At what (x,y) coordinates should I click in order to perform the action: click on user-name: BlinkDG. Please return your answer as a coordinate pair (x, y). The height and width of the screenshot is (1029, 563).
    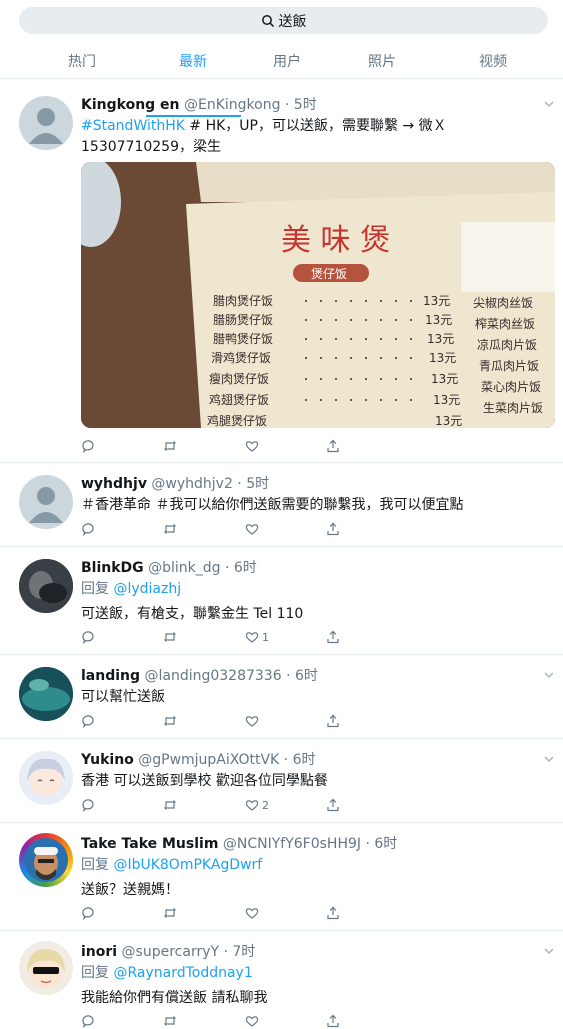
    Looking at the image, I should click on (112, 568).